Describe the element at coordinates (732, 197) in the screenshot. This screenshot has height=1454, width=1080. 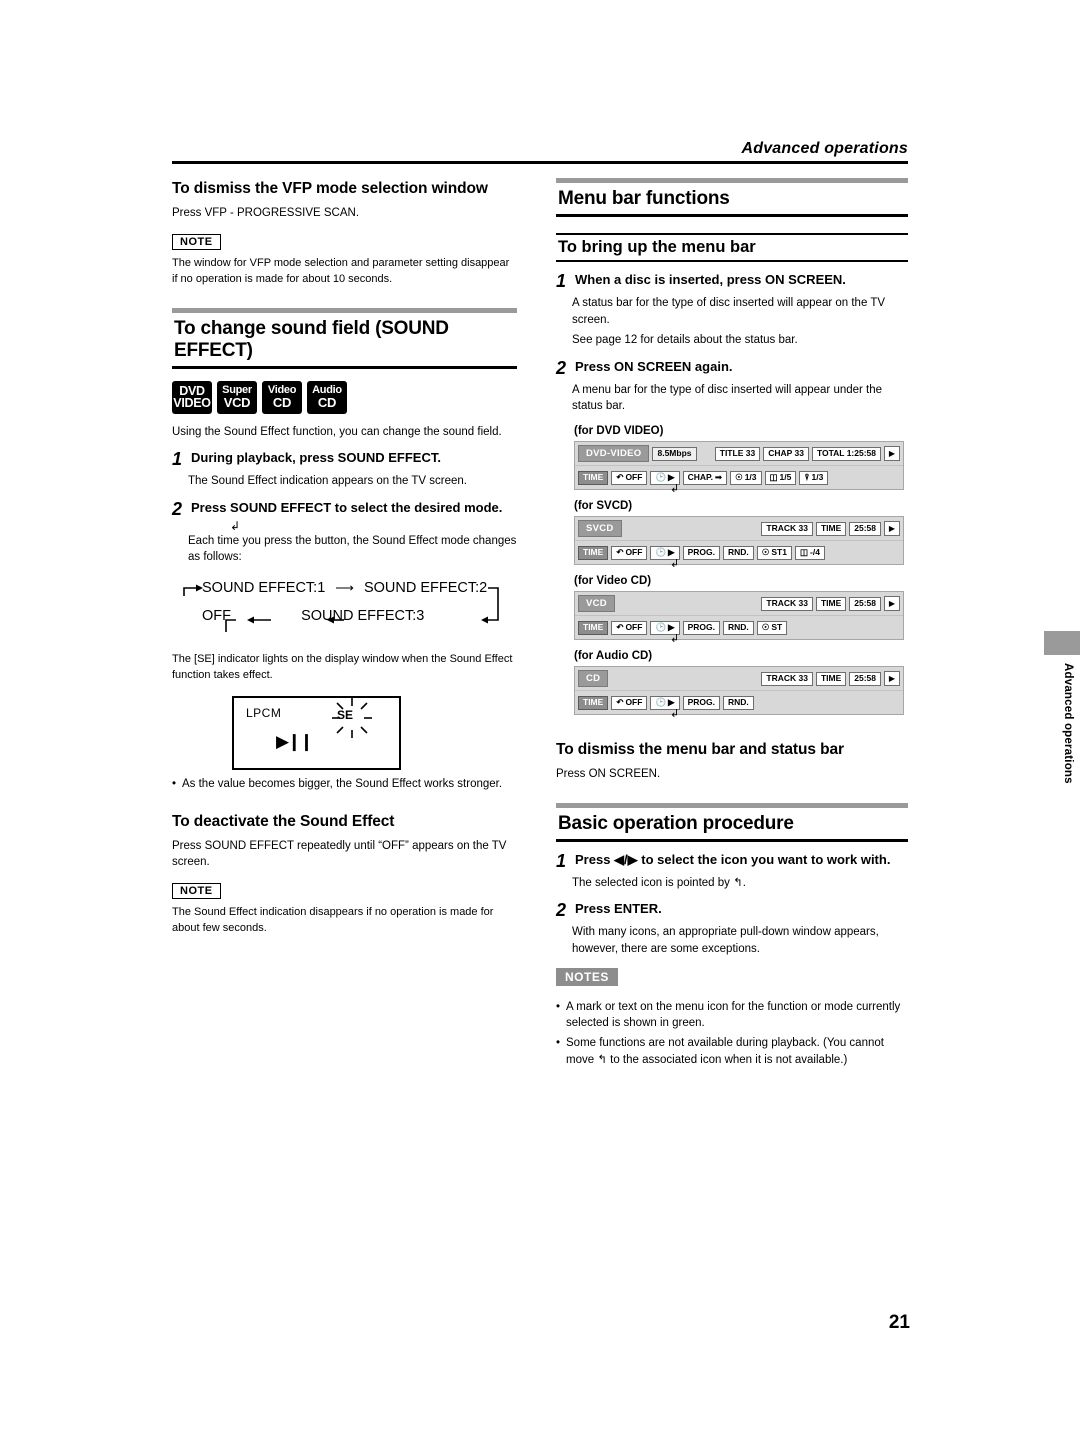
I see `menu-bar-section-heading: Menu bar functions` at that location.